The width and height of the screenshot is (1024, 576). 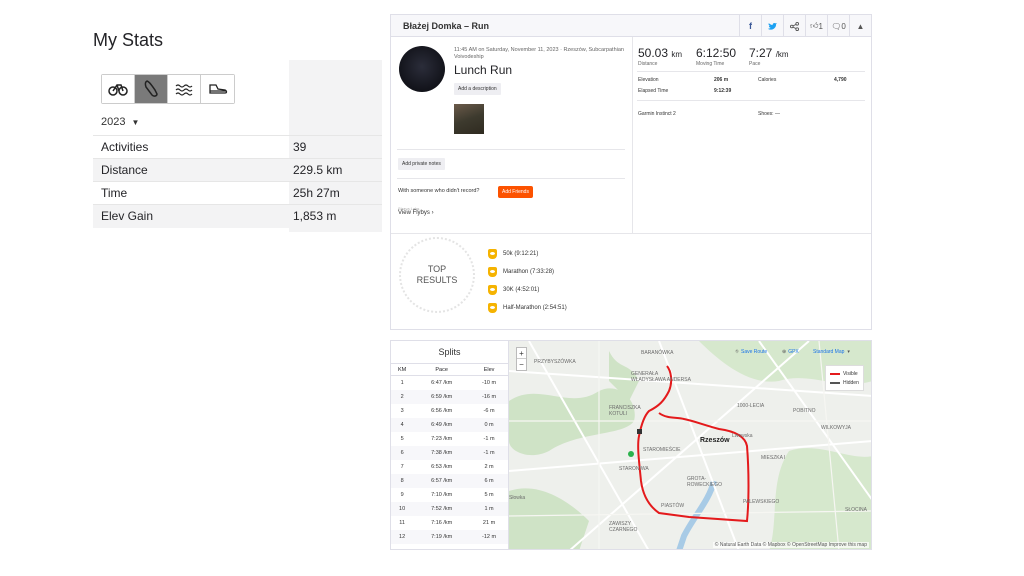 I want to click on calories-label: Calories, so click(x=767, y=80).